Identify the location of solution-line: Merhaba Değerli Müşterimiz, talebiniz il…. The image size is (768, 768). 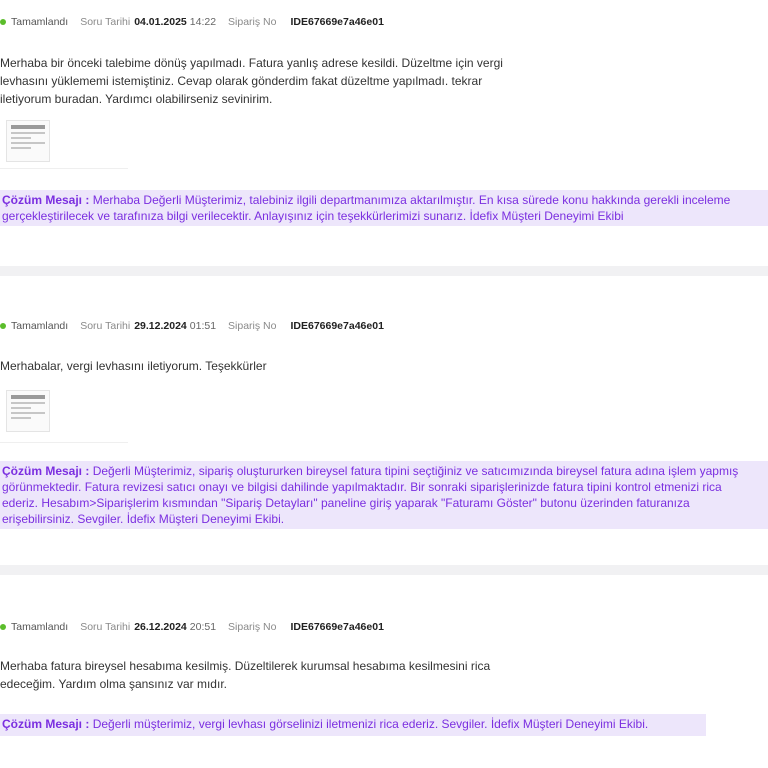
(411, 200).